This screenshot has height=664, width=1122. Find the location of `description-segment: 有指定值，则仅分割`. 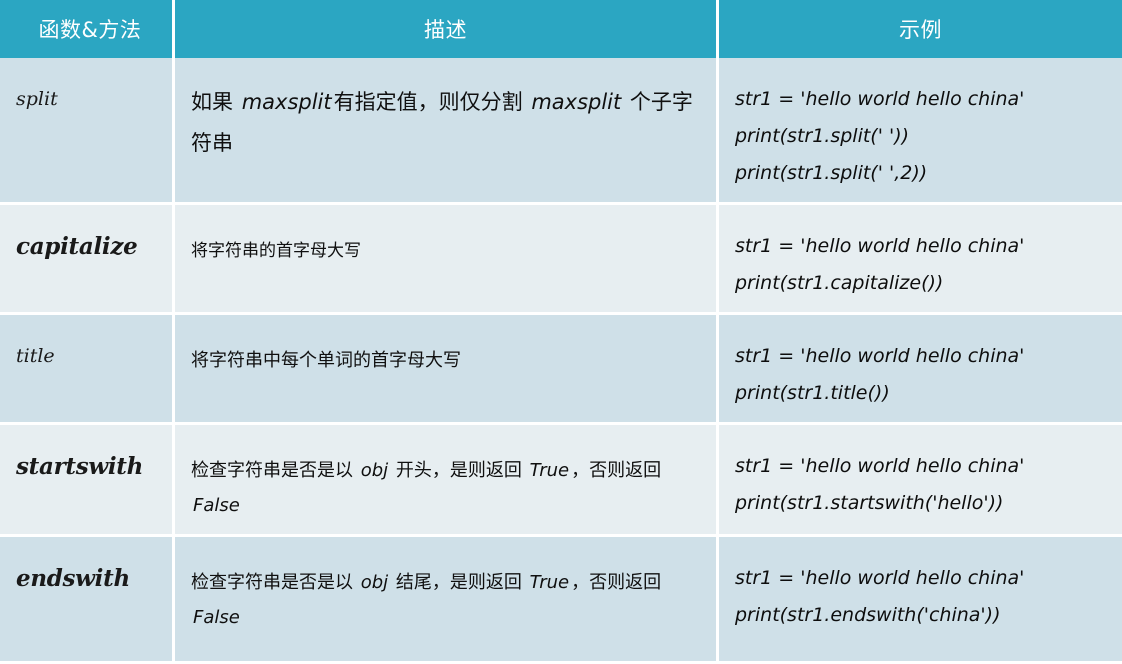

description-segment: 有指定值，则仅分割 is located at coordinates (431, 102).